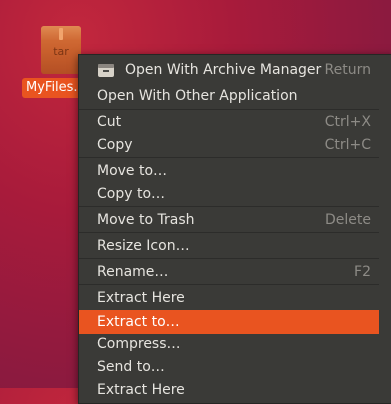 Image resolution: width=391 pixels, height=404 pixels. What do you see at coordinates (61, 34) in the screenshot?
I see `archive-clasp` at bounding box center [61, 34].